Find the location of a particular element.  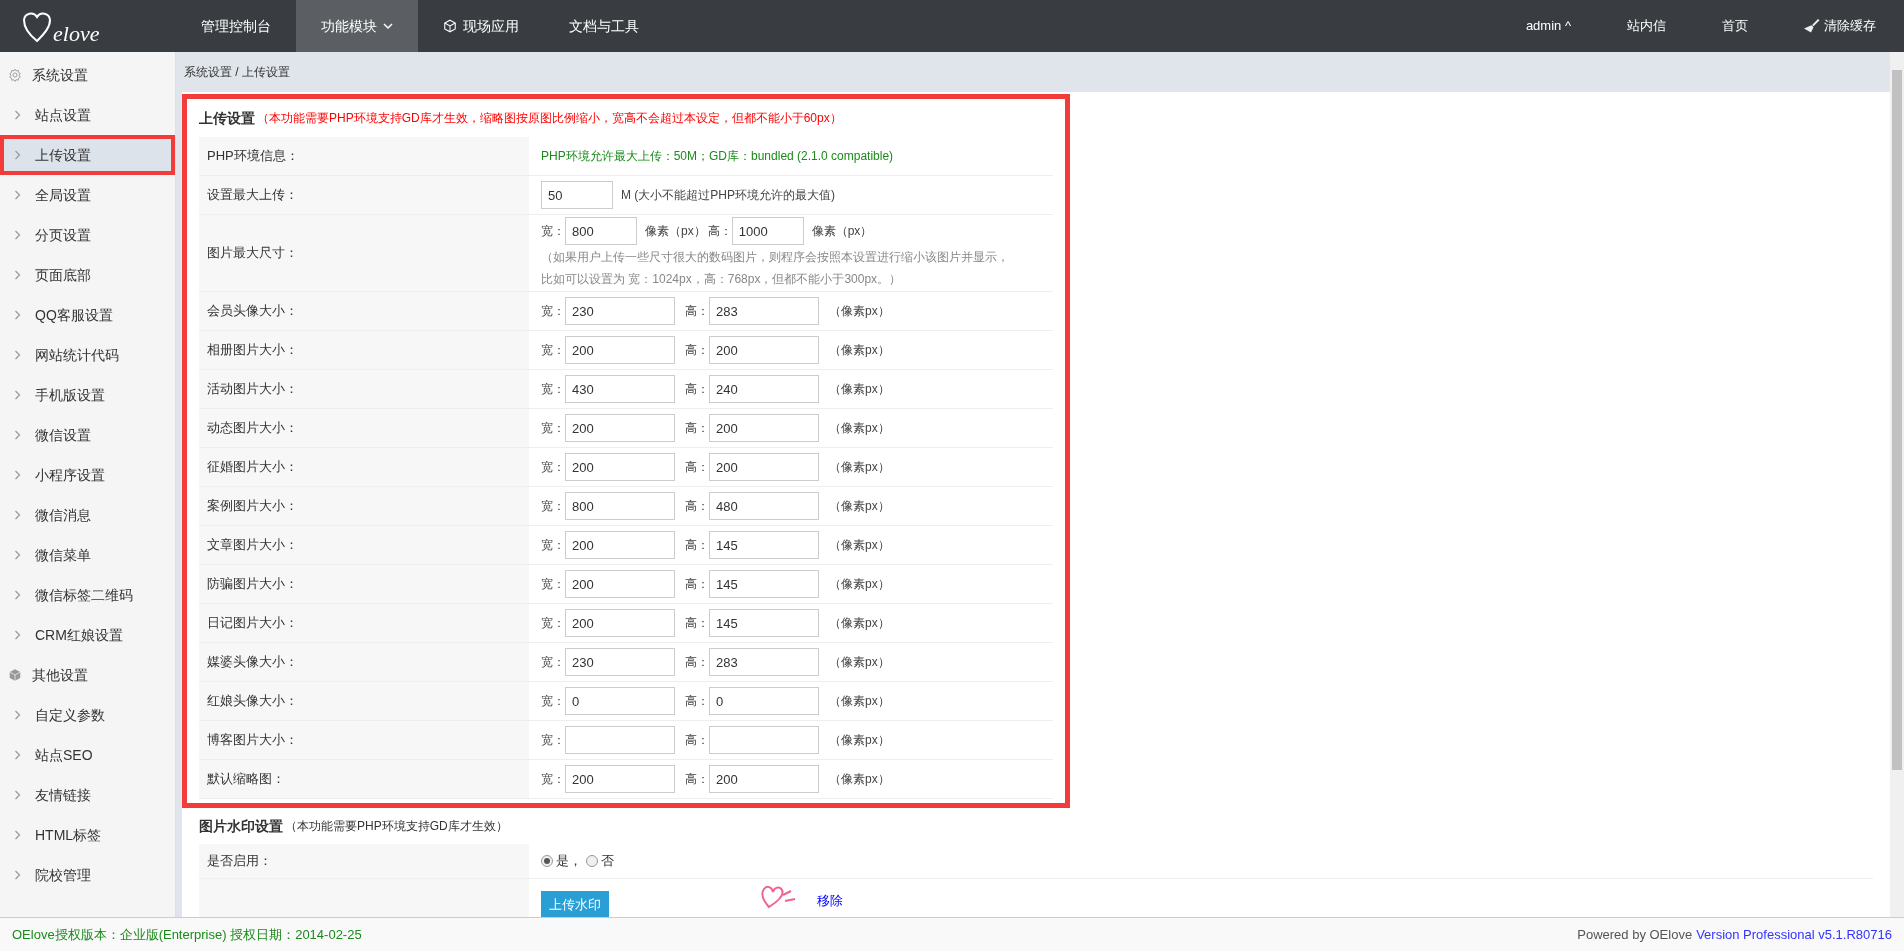

header-link: admin ^ is located at coordinates (1548, 26).